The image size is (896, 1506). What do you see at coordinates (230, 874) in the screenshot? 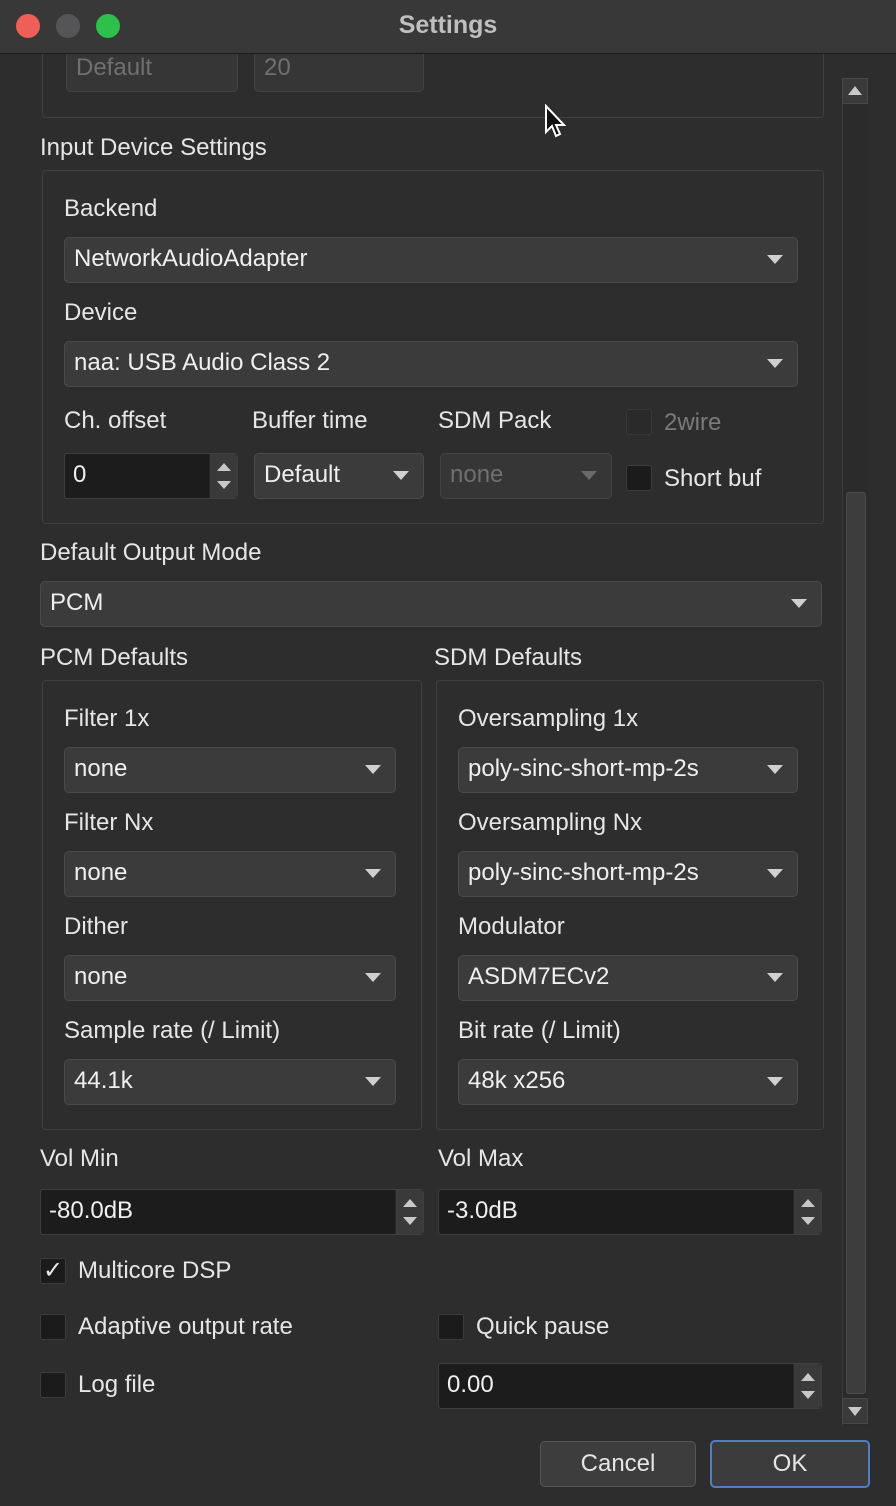
I see `filter-nx-select: none` at bounding box center [230, 874].